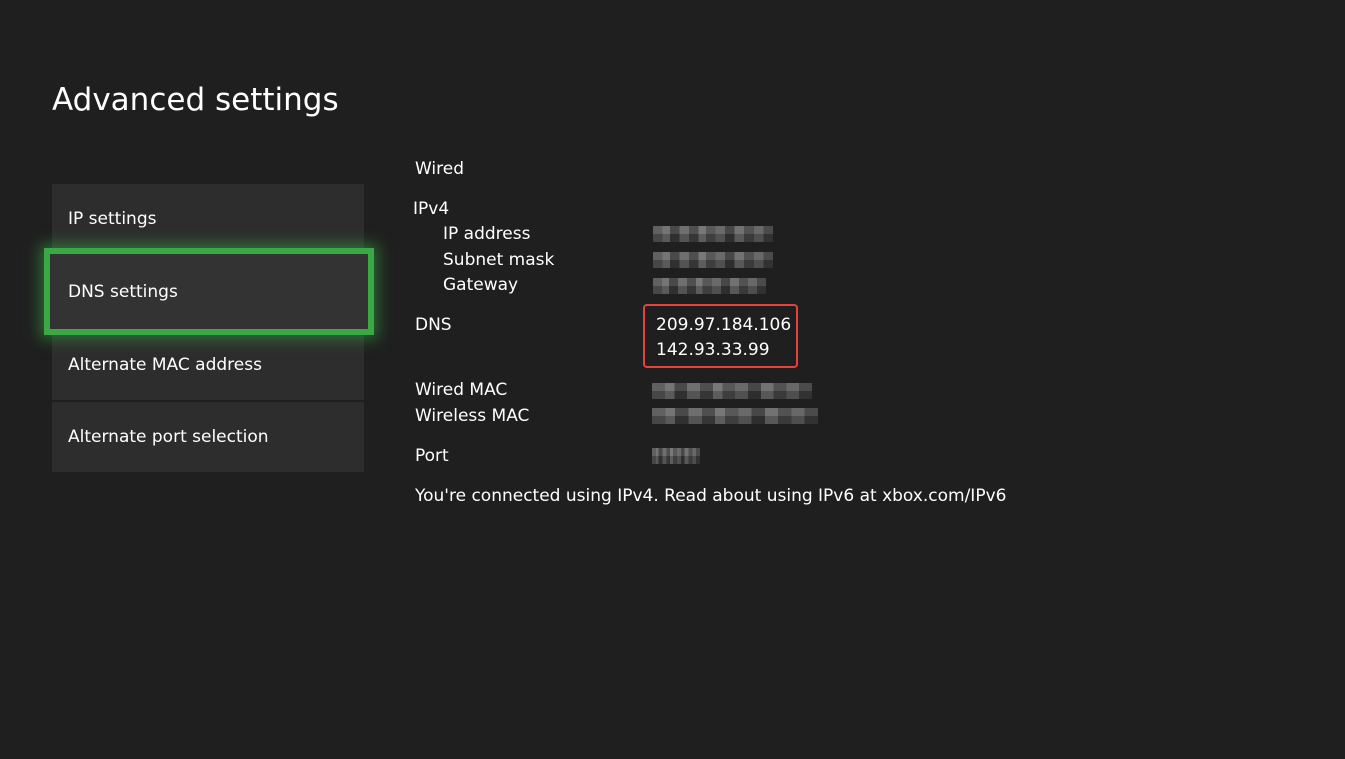  I want to click on menu-item-label: Alternate MAC address, so click(165, 365).